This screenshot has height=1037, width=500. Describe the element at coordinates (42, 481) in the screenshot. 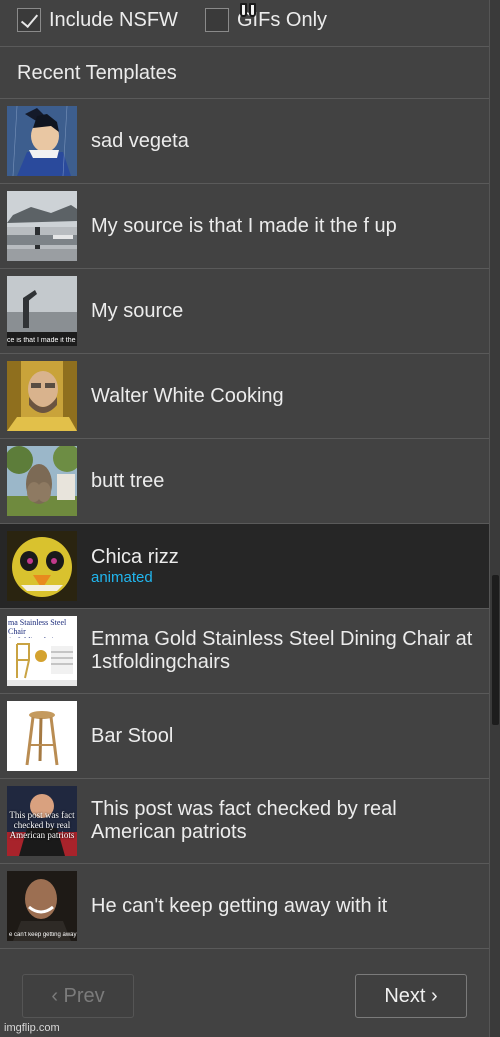

I see `tree-thumbnail` at that location.